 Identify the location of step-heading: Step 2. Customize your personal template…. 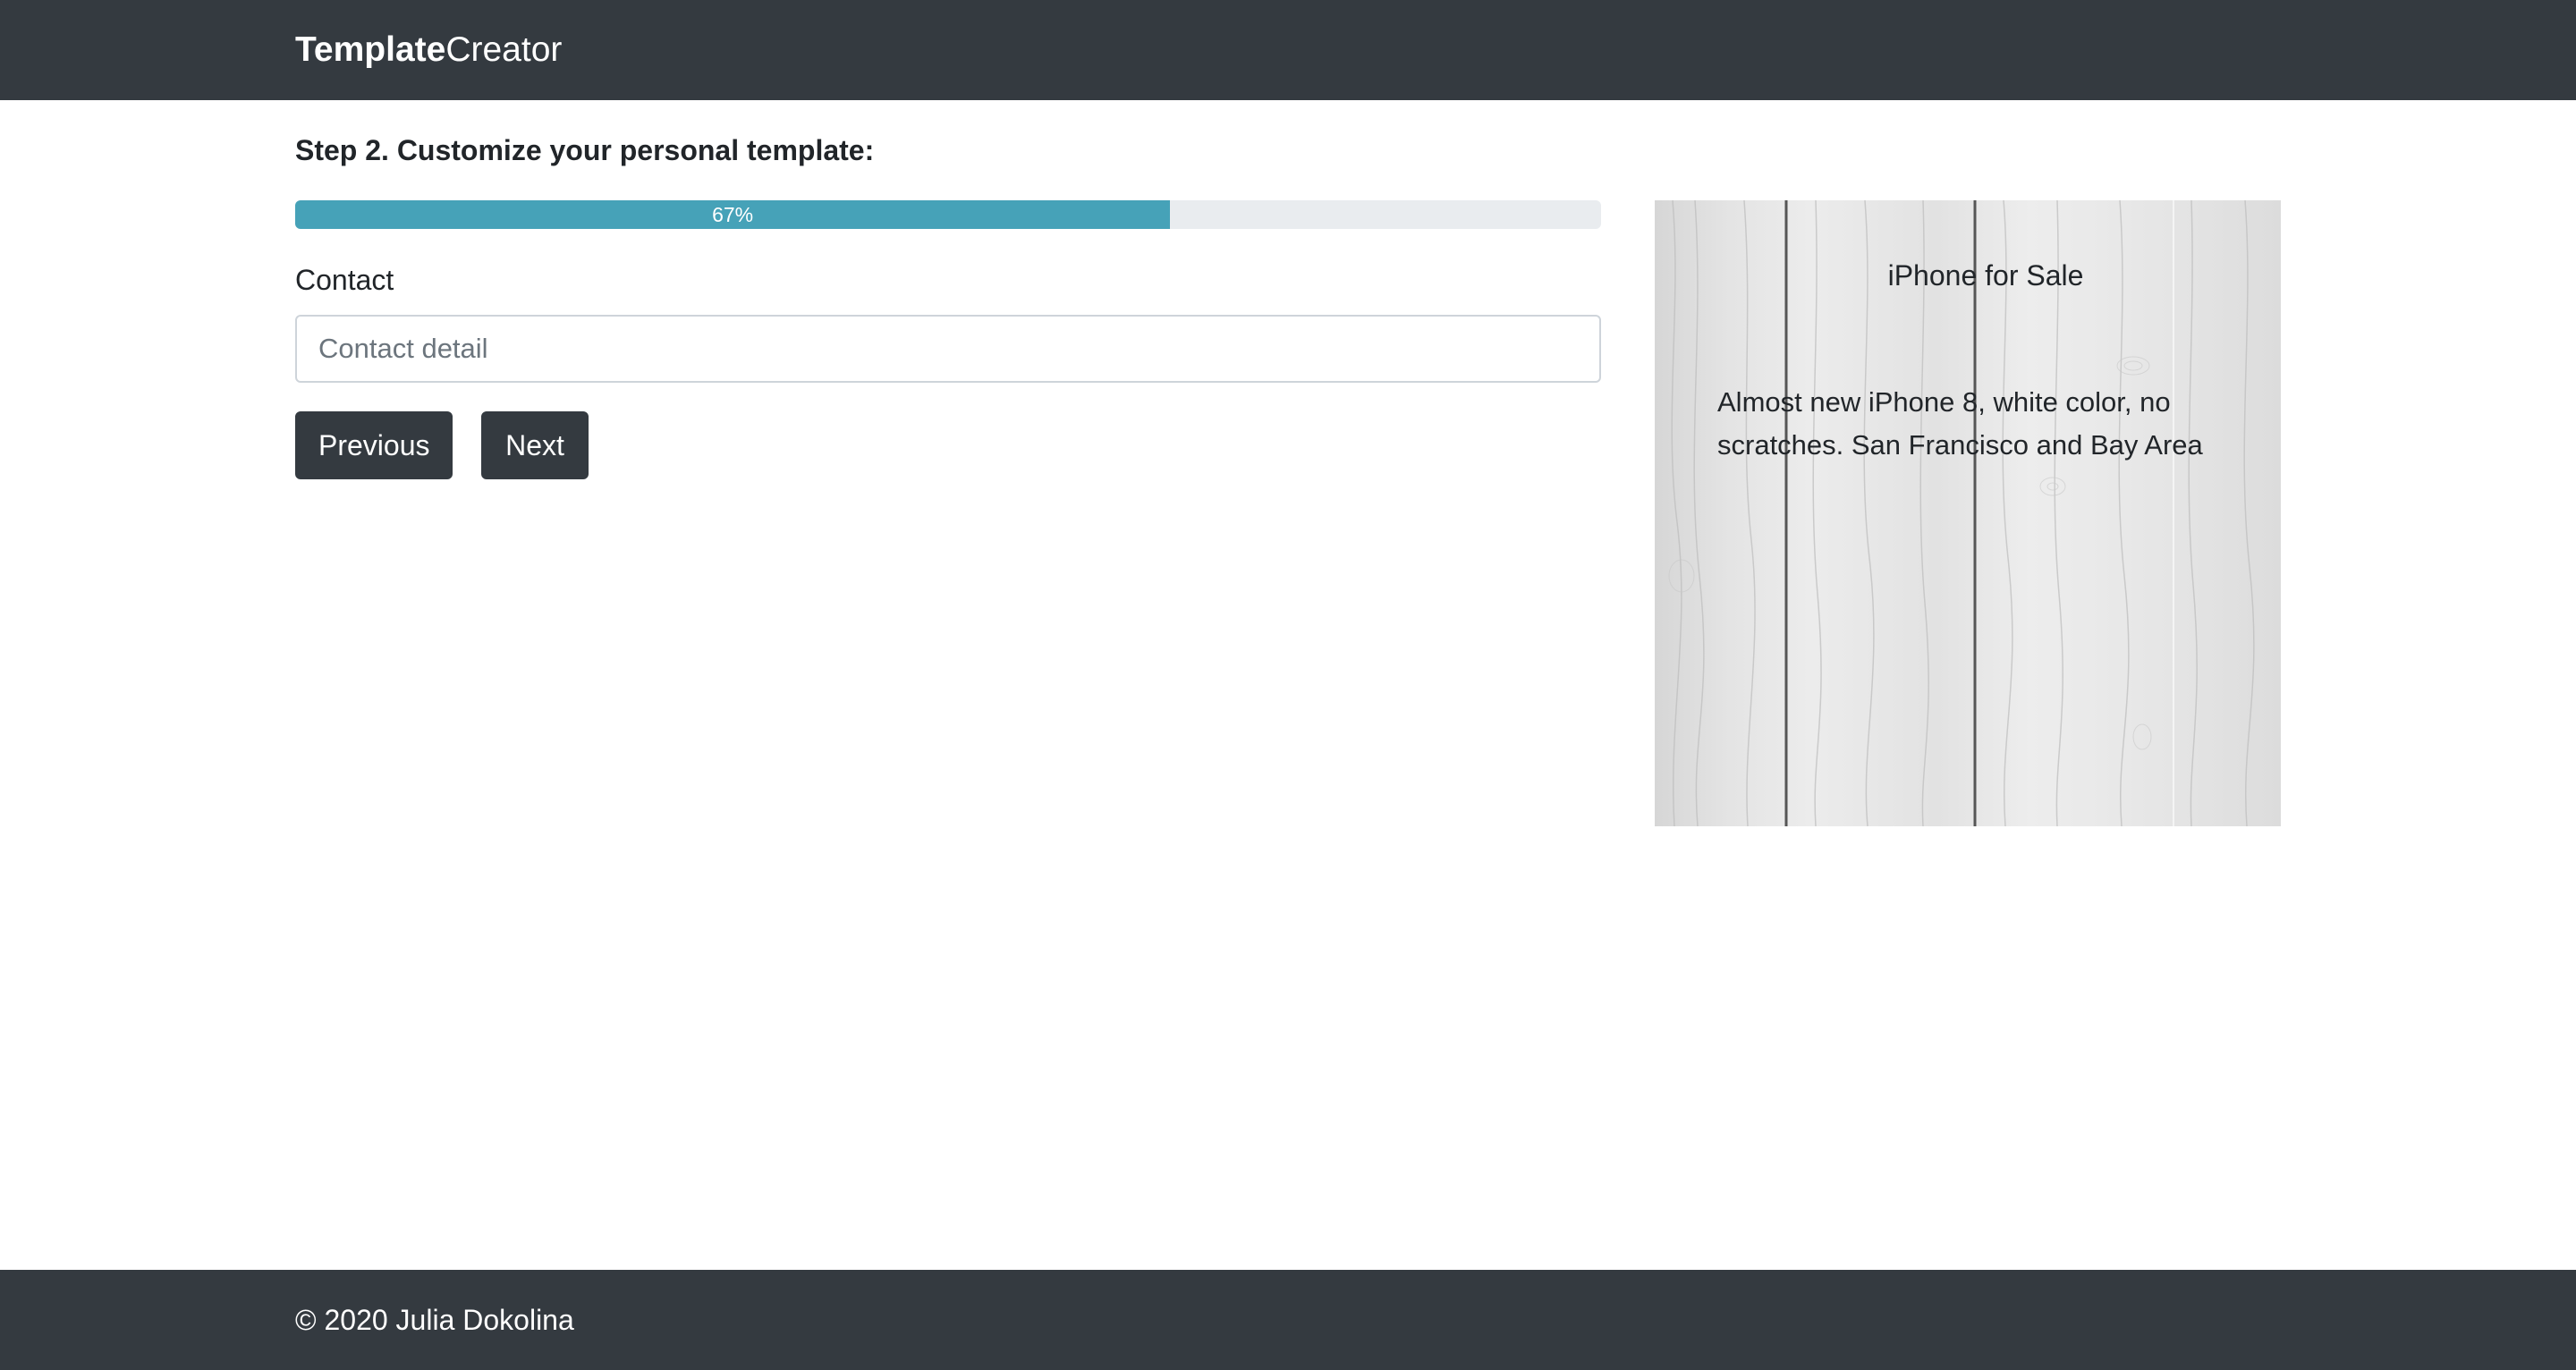
(584, 150).